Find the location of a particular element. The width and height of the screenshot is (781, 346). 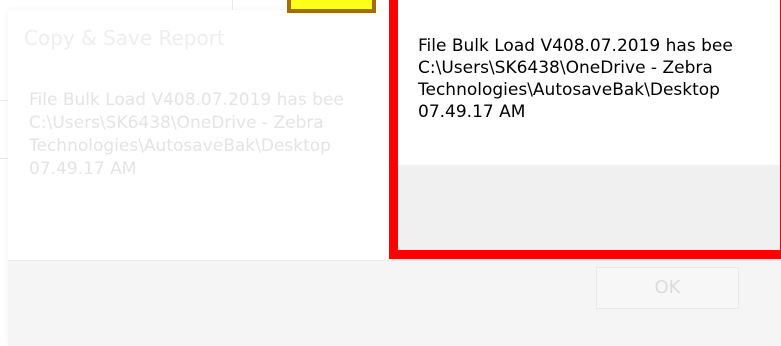

ok-button: OK is located at coordinates (667, 288).